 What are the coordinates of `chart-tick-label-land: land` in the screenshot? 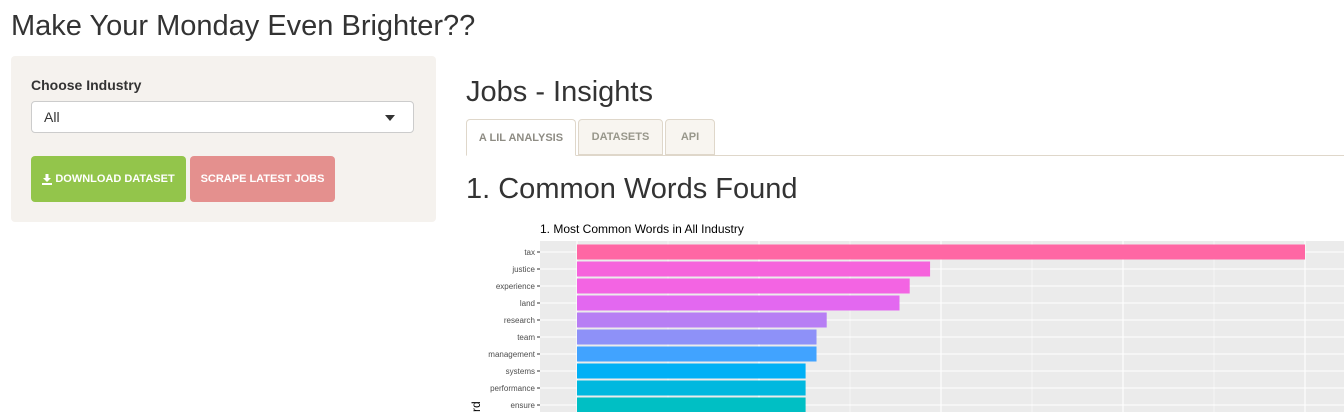 It's located at (527, 303).